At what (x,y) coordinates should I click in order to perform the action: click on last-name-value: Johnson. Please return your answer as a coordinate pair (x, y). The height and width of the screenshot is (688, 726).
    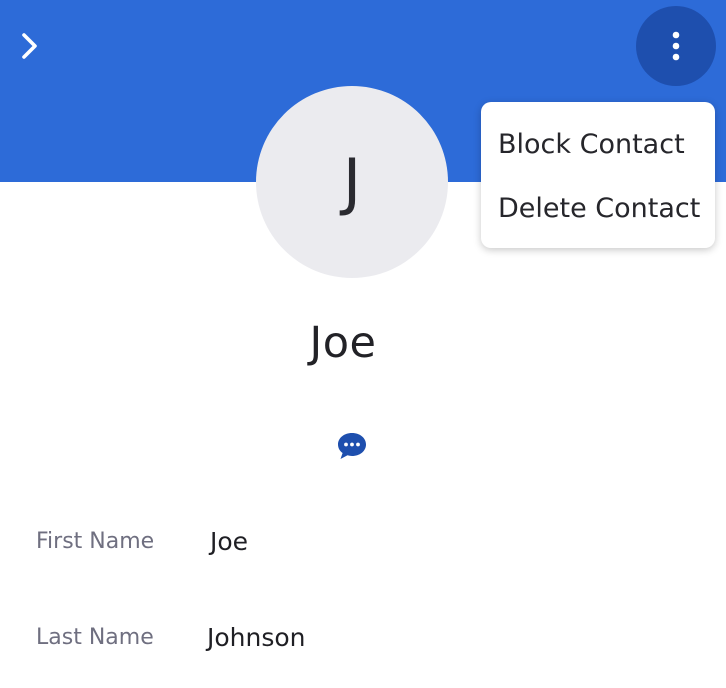
    Looking at the image, I should click on (256, 637).